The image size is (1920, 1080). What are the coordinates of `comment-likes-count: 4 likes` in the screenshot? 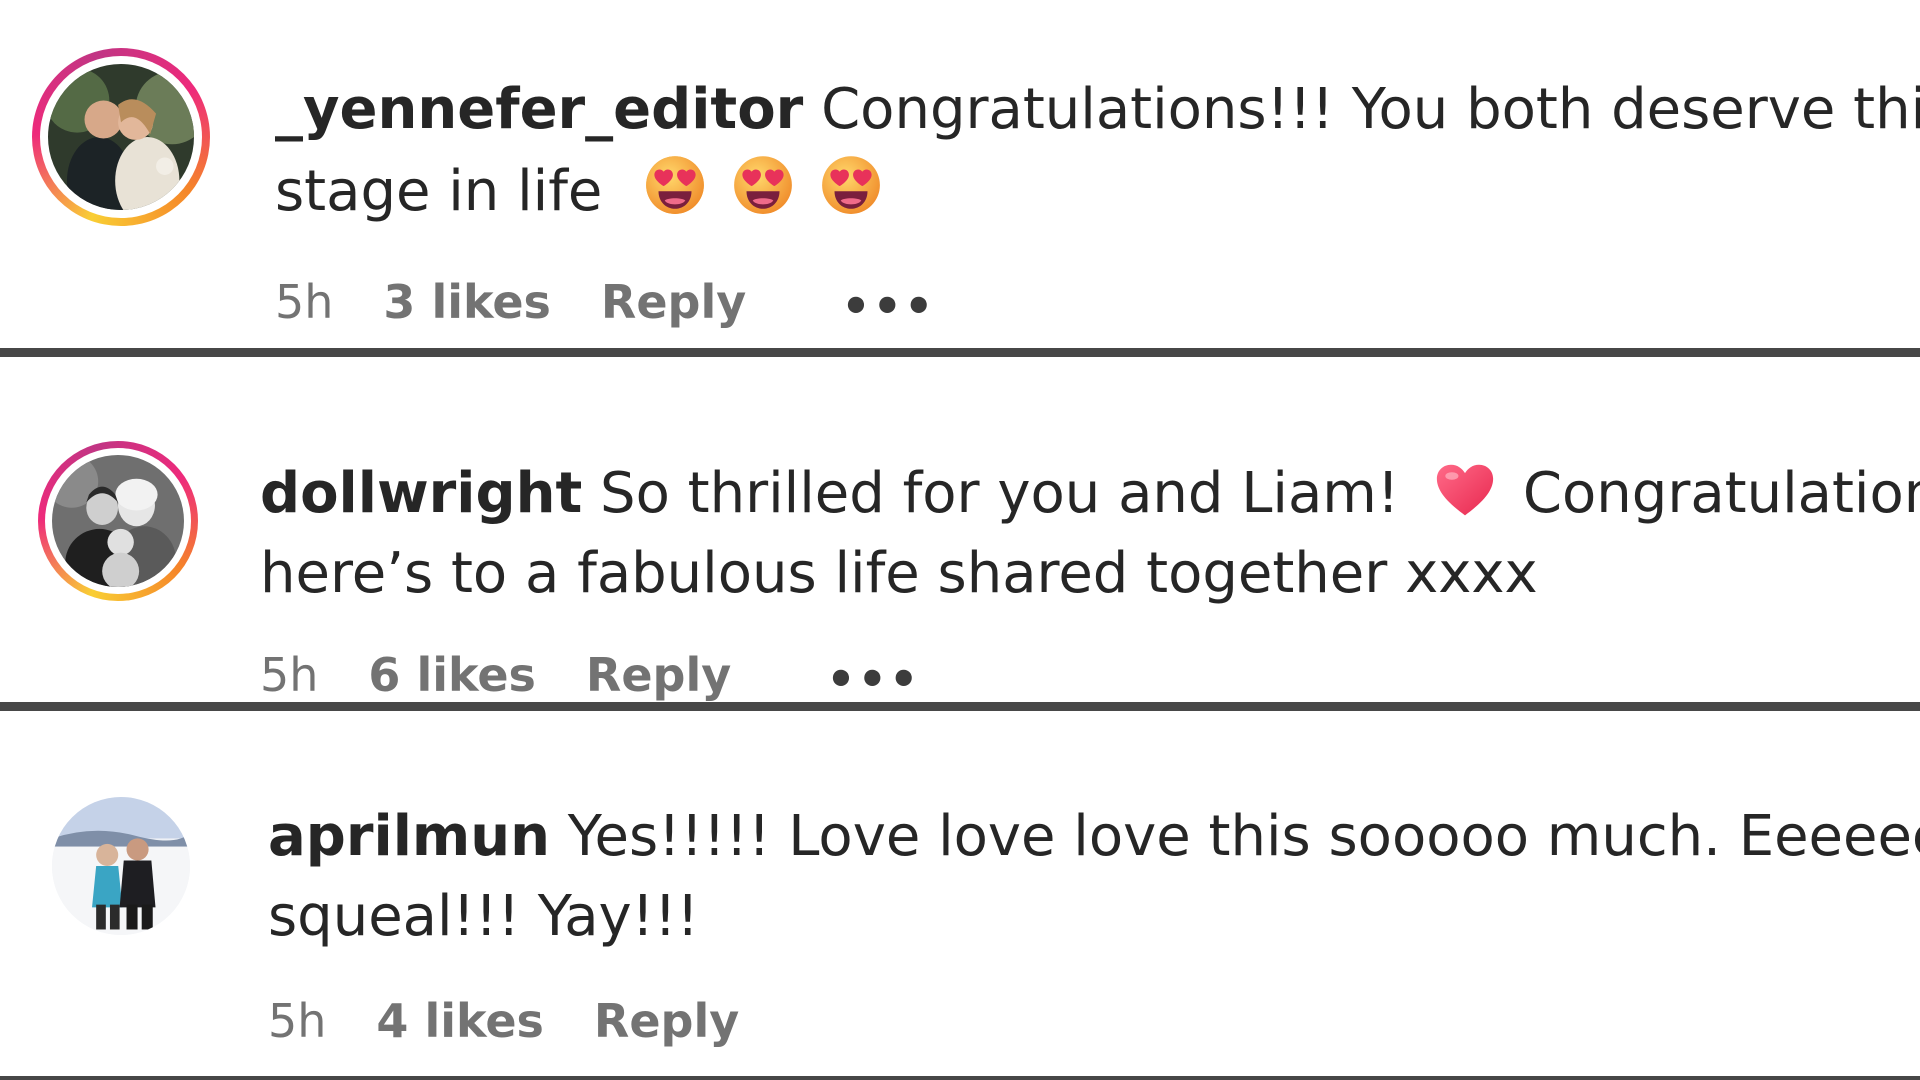 It's located at (460, 1021).